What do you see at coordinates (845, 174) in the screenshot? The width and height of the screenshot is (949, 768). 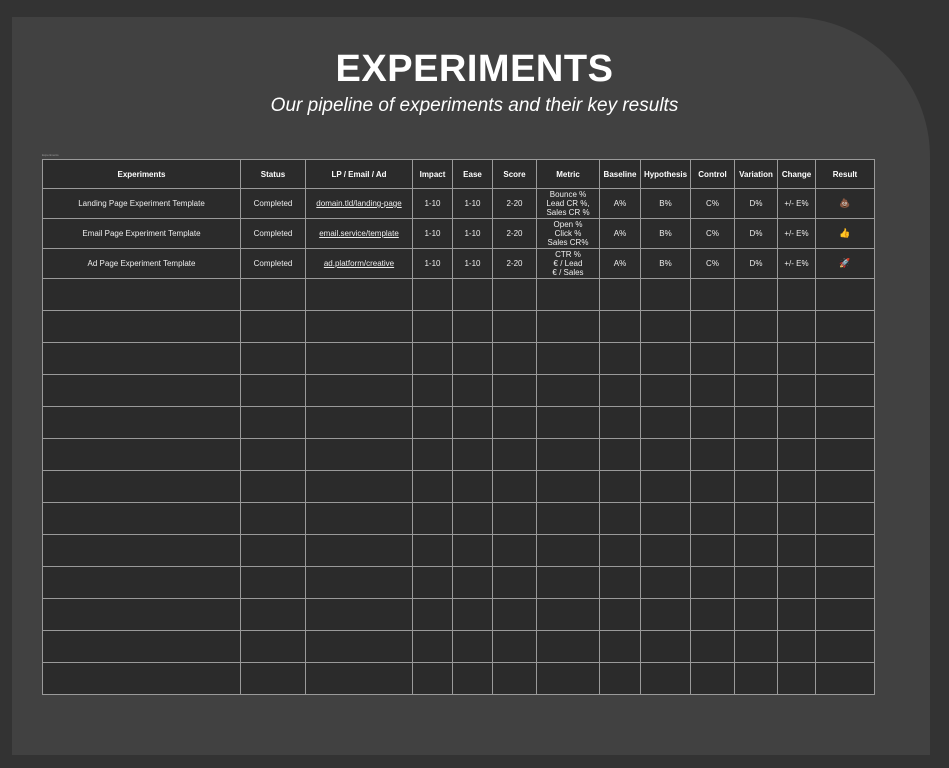 I see `column-header-result: Result` at bounding box center [845, 174].